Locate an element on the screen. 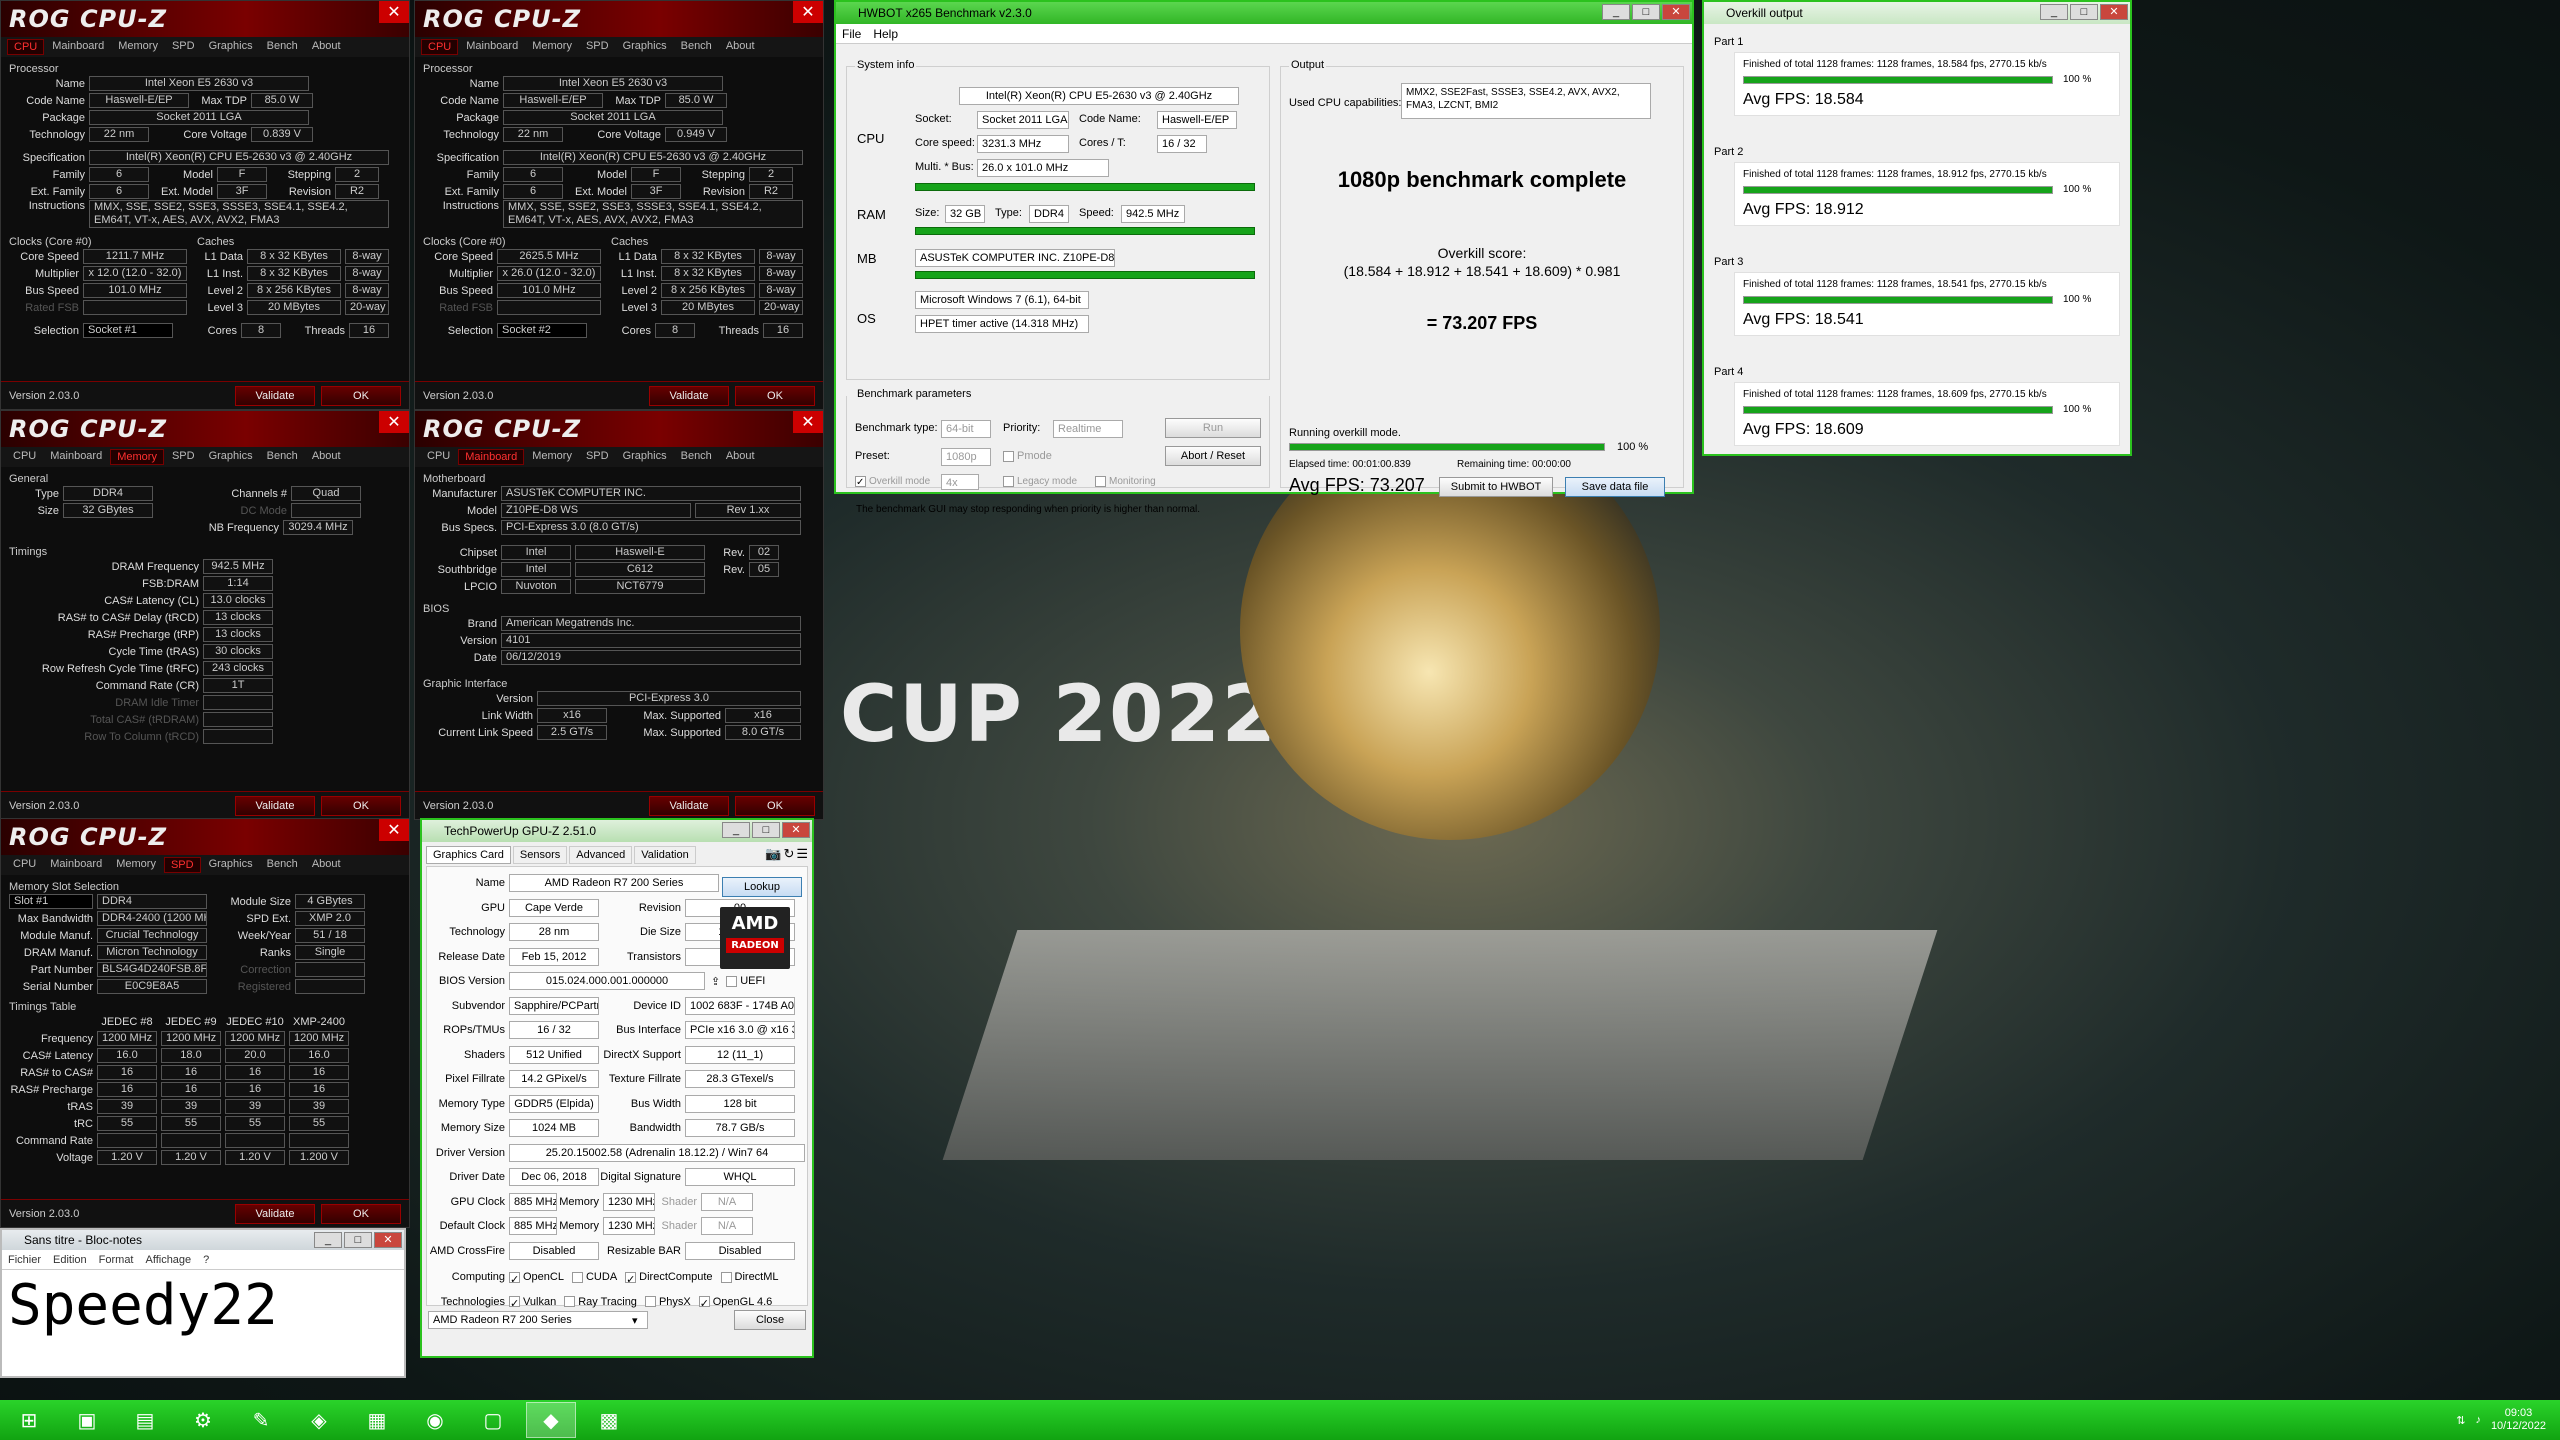  tech-raytracing: Ray Tracing is located at coordinates (600, 1302).